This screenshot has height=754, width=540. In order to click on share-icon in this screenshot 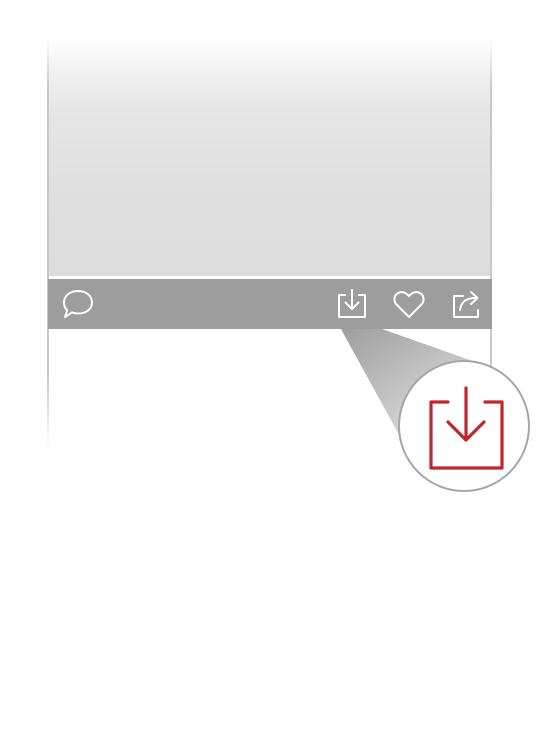, I will do `click(467, 304)`.